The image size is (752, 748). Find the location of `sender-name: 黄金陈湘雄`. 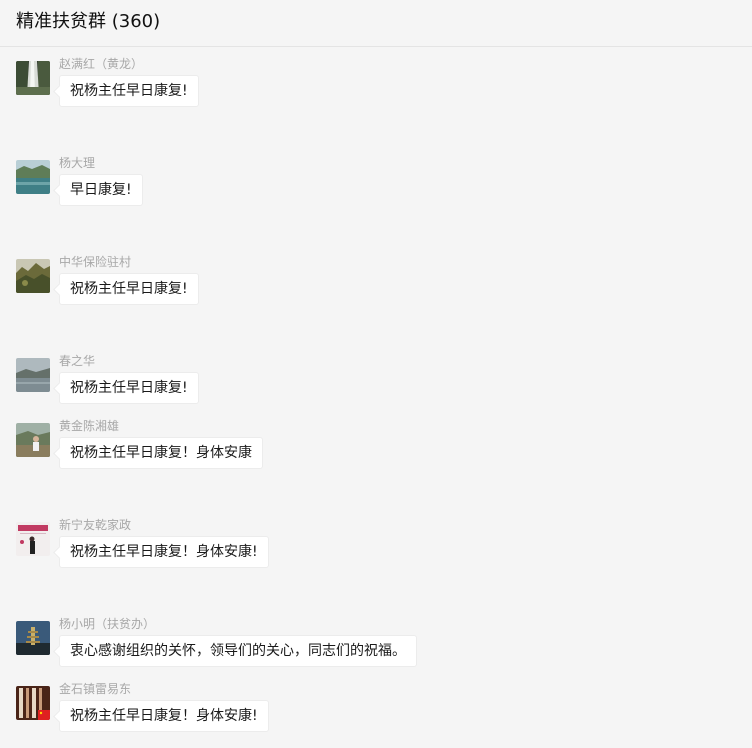

sender-name: 黄金陈湘雄 is located at coordinates (89, 426).